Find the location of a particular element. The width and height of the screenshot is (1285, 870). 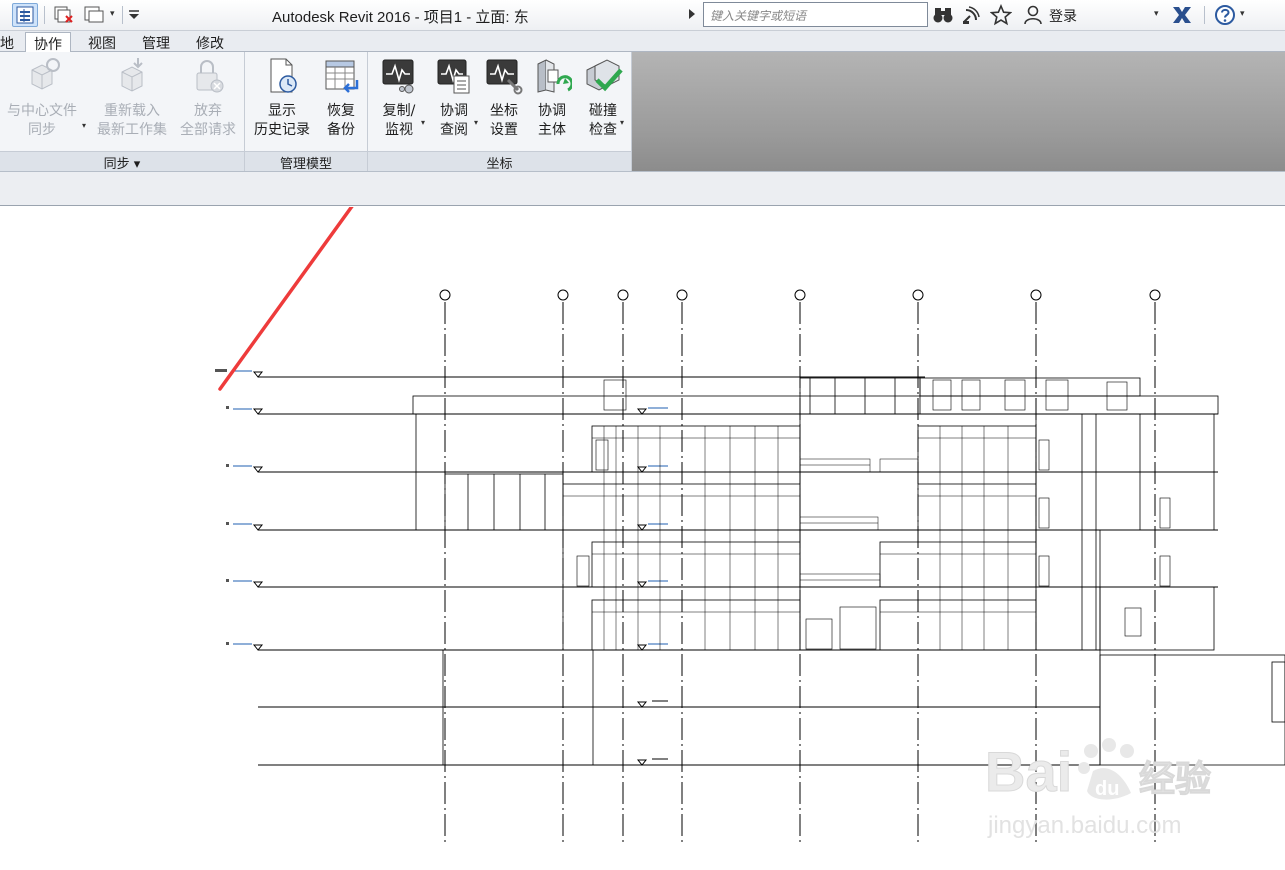

subscription-center-icon is located at coordinates (971, 17).